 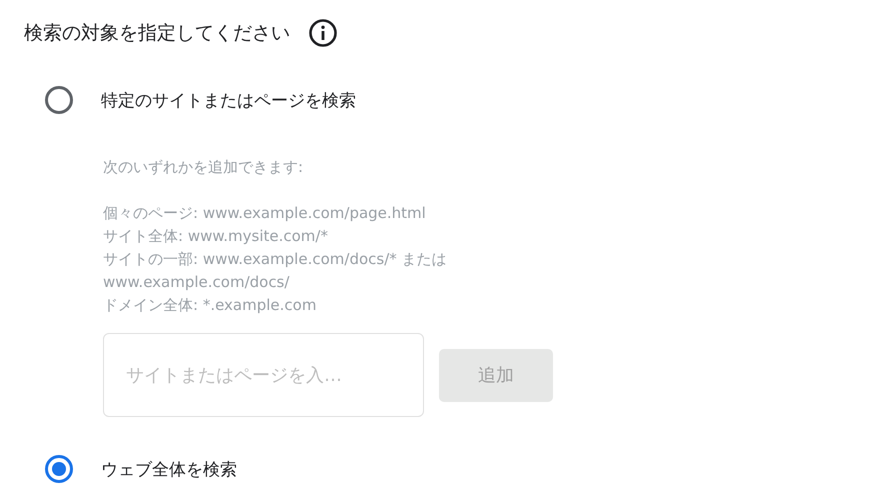 I want to click on section-title: 検索の対象を指定してください, so click(x=157, y=33).